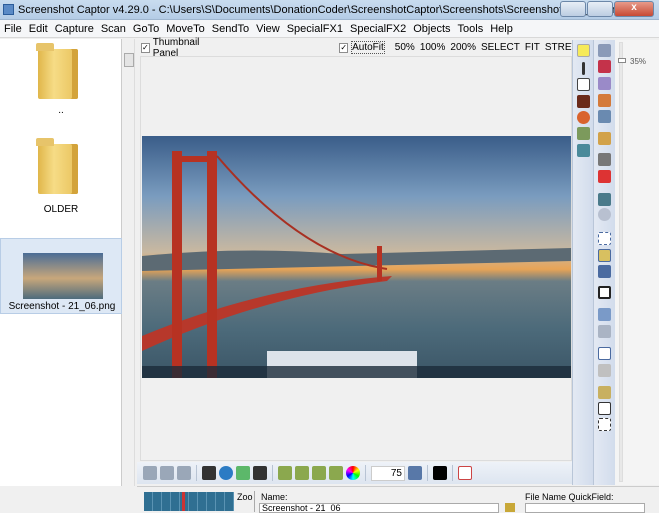 The height and width of the screenshot is (513, 659). What do you see at coordinates (167, 473) in the screenshot?
I see `scan-text-icon` at bounding box center [167, 473].